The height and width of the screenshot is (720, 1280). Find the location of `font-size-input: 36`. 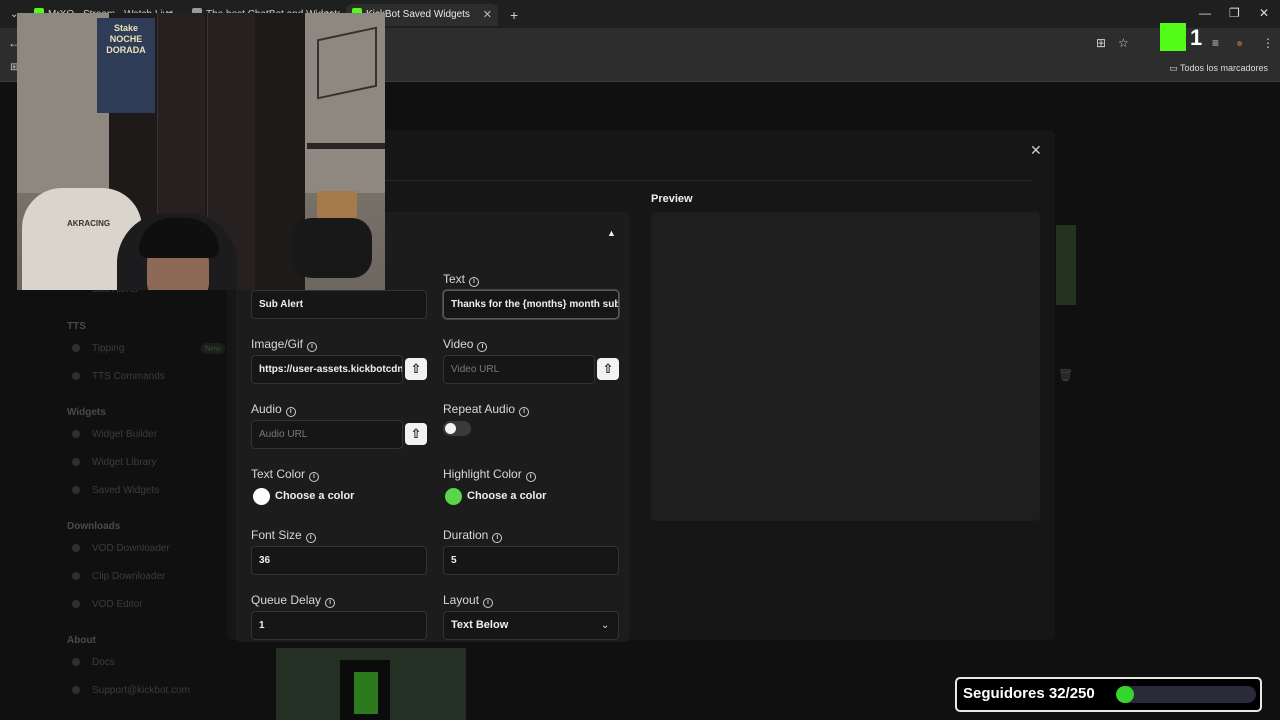

font-size-input: 36 is located at coordinates (339, 560).